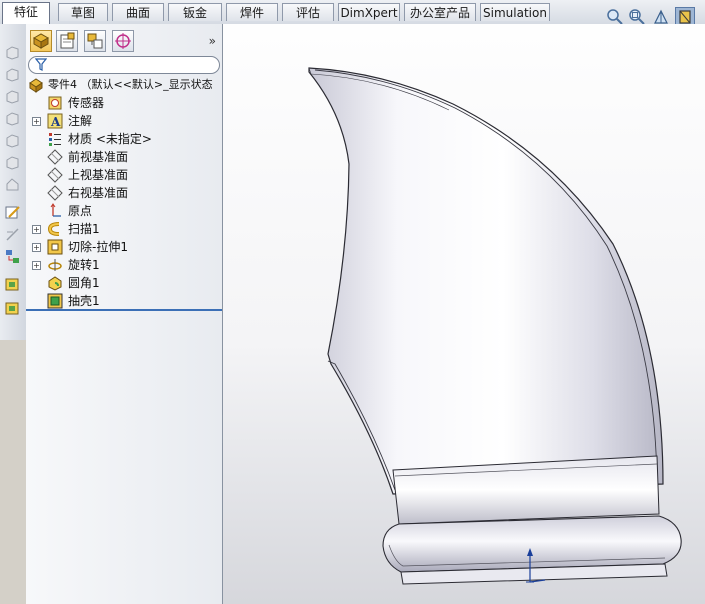  I want to click on configuration-manager-tab, so click(95, 41).